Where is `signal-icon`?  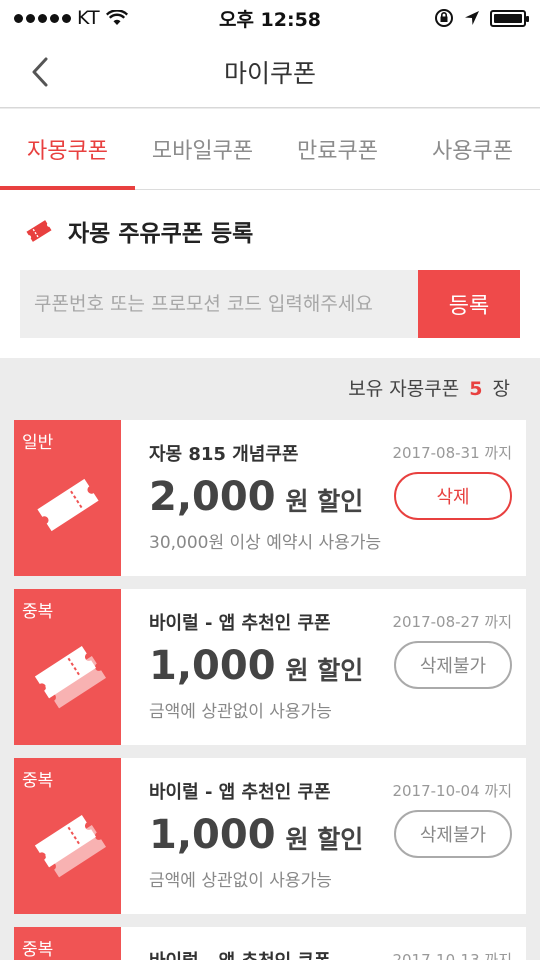
signal-icon is located at coordinates (42, 18).